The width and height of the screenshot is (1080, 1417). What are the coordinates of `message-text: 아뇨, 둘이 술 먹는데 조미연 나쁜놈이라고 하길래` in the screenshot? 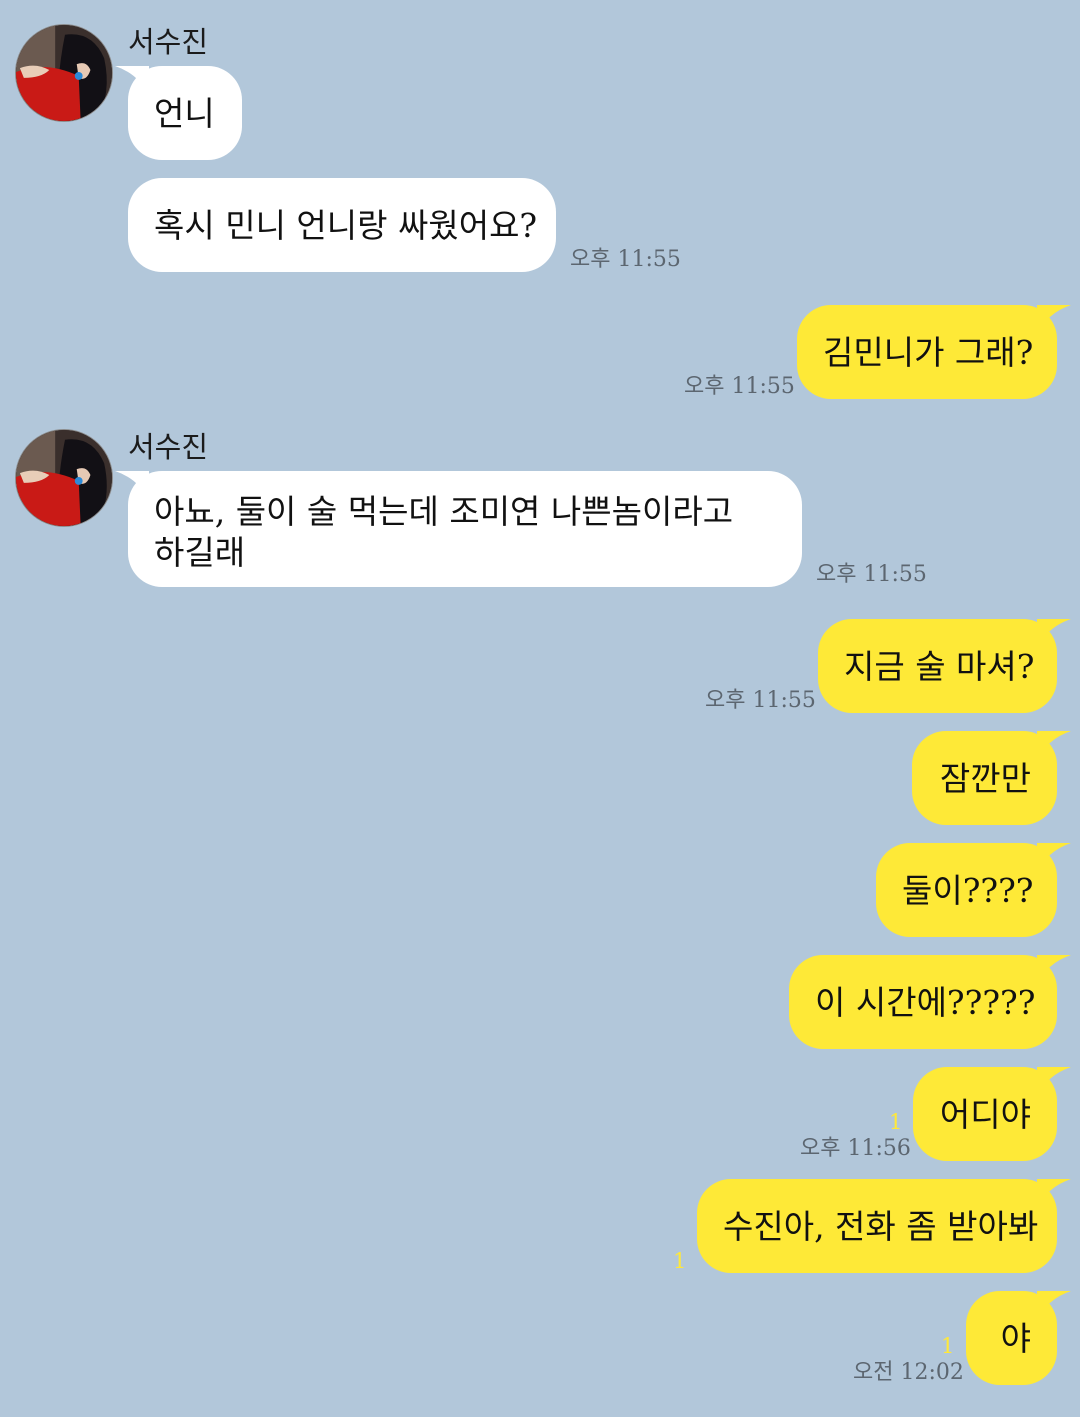 It's located at (444, 532).